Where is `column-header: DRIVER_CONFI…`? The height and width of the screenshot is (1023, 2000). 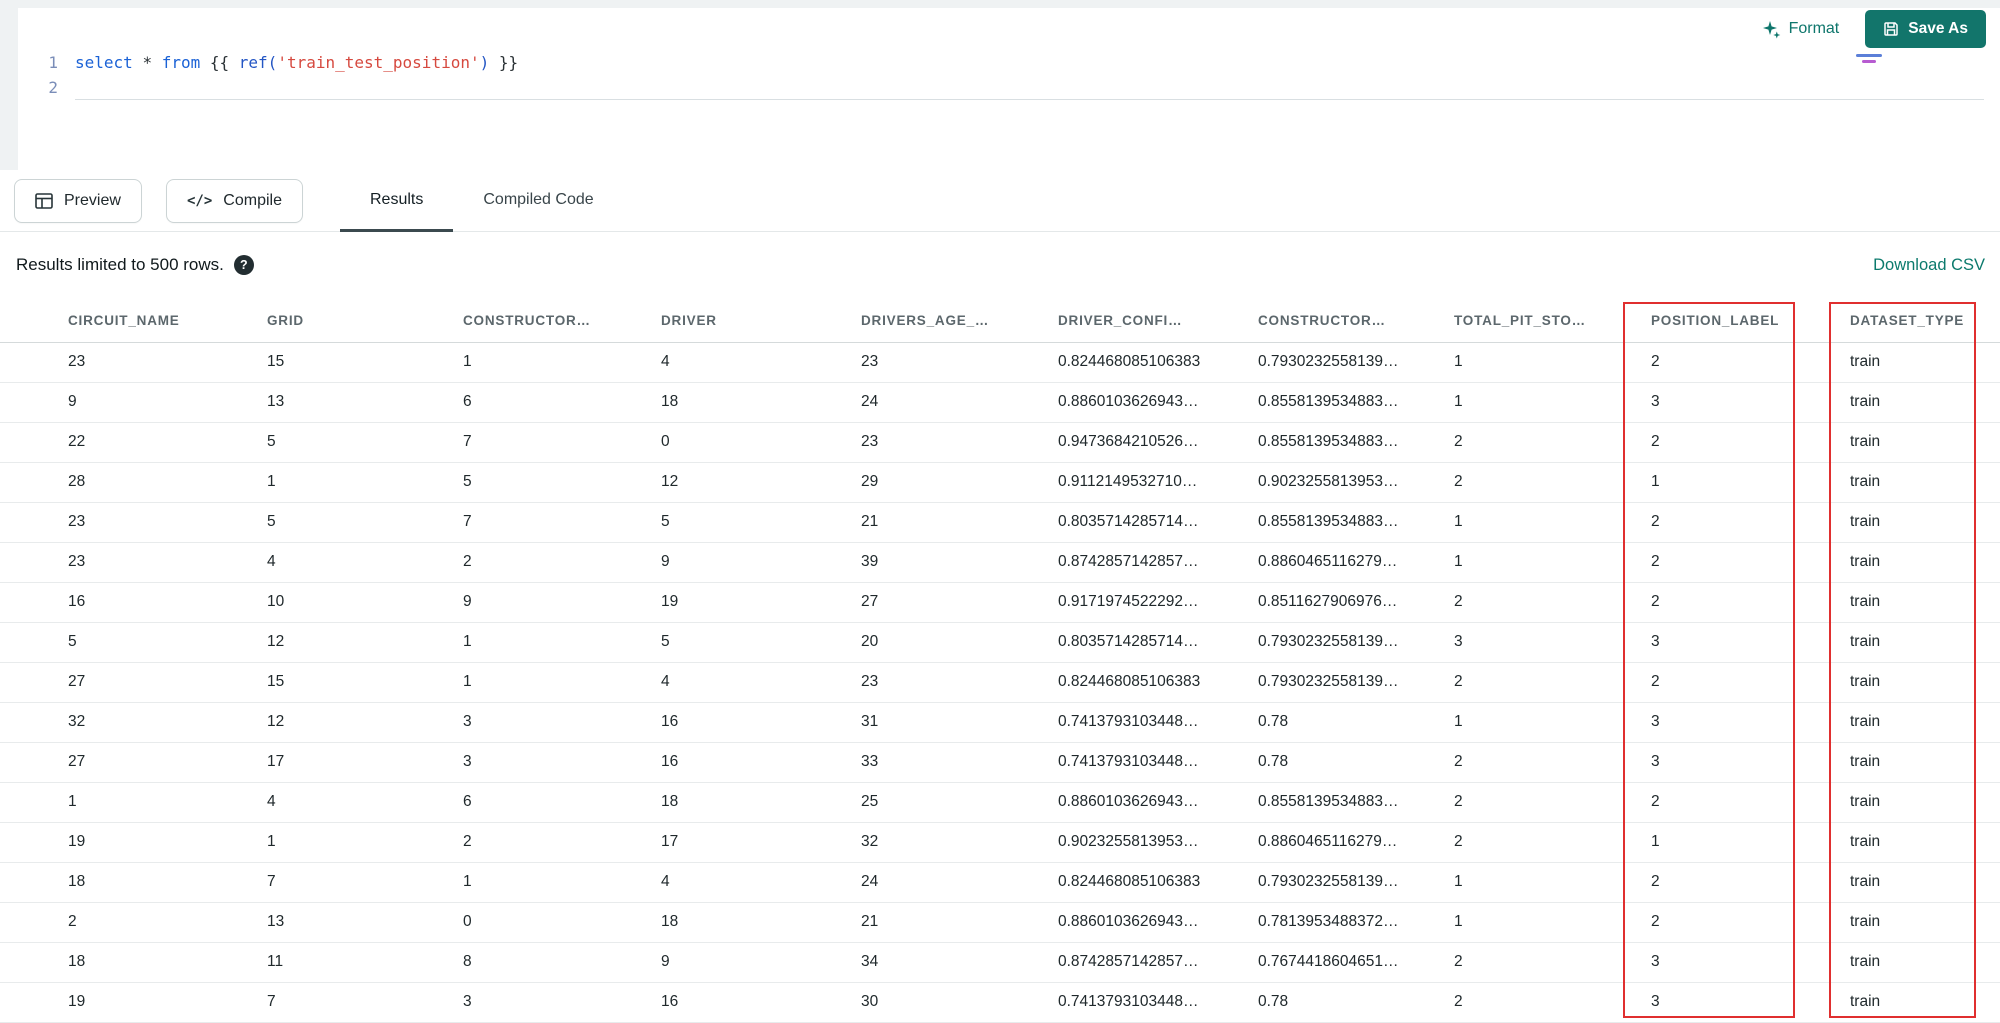
column-header: DRIVER_CONFI… is located at coordinates (1139, 321).